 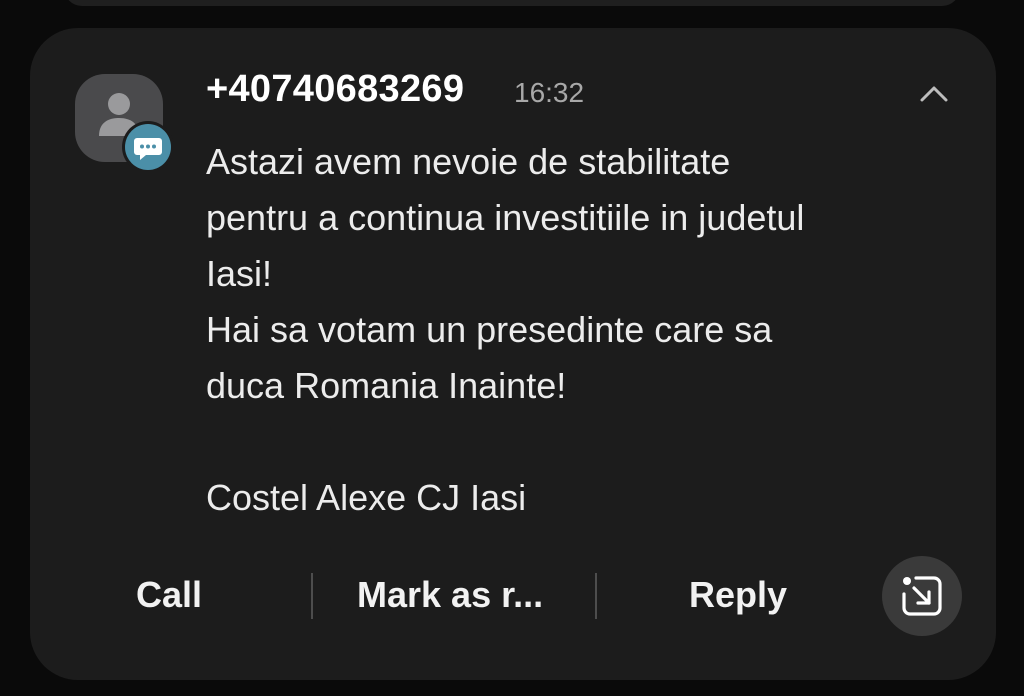 I want to click on message-signature: Costel Alexe CJ Iasi, so click(x=366, y=497).